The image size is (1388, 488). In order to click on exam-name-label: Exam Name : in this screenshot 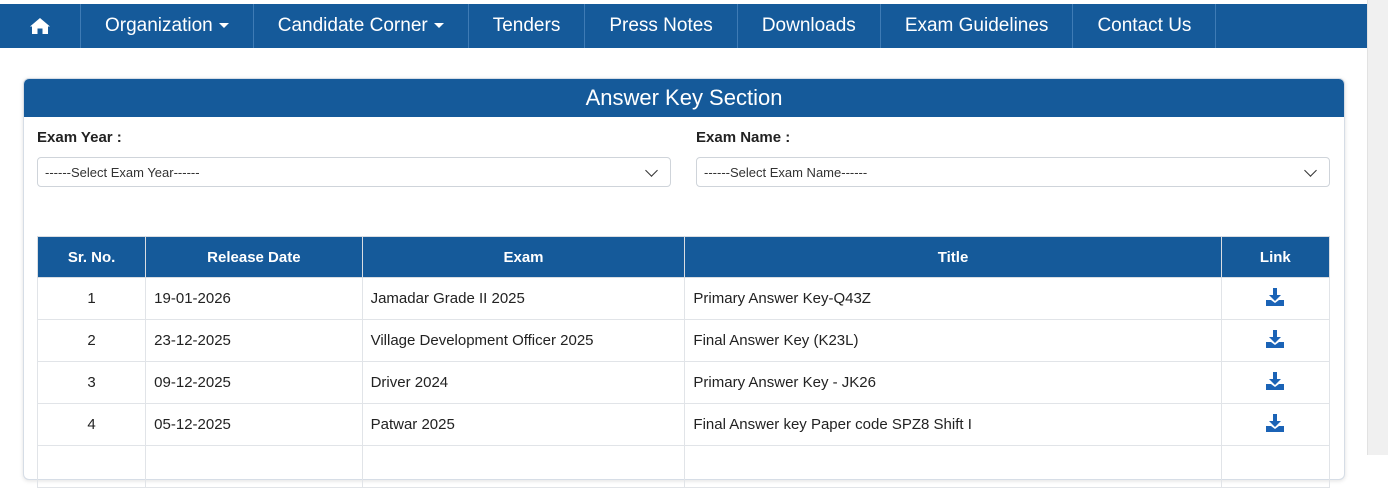, I will do `click(743, 137)`.